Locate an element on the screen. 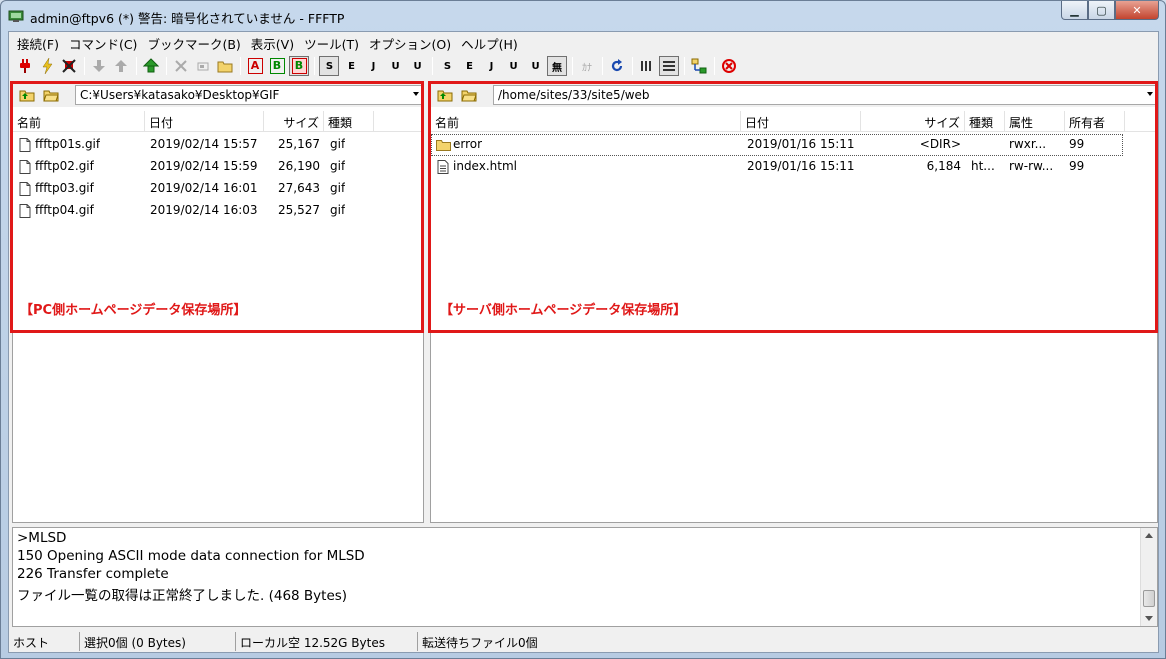 The height and width of the screenshot is (659, 1166). mirror-upload-icon is located at coordinates (151, 66).